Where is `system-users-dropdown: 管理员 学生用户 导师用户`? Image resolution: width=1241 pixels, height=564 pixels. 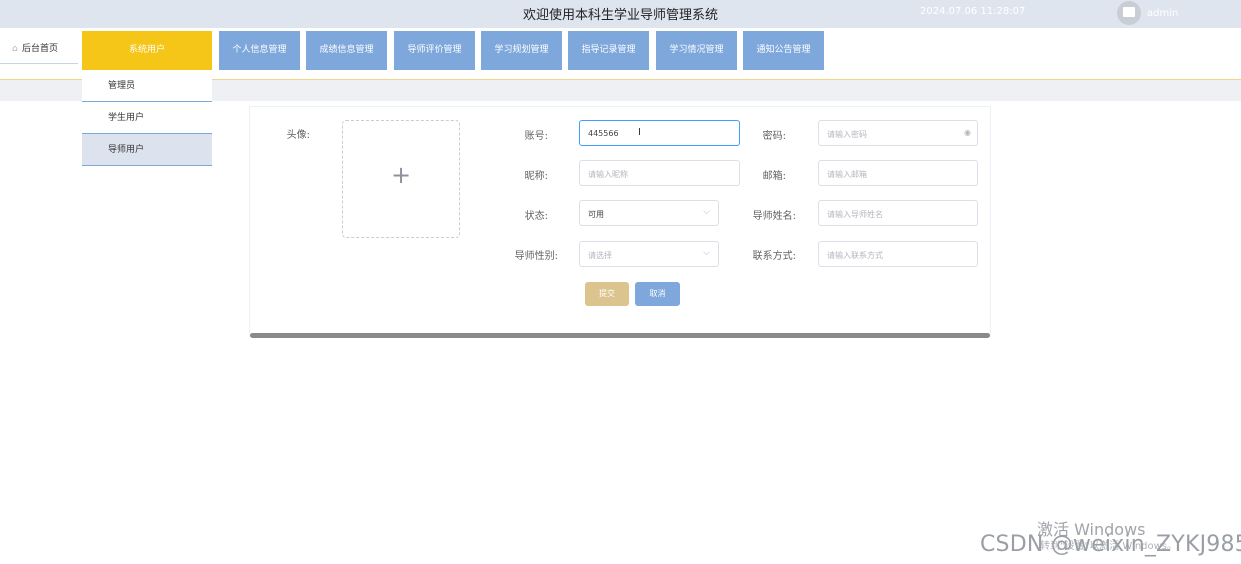
system-users-dropdown: 管理员 学生用户 导师用户 is located at coordinates (147, 118).